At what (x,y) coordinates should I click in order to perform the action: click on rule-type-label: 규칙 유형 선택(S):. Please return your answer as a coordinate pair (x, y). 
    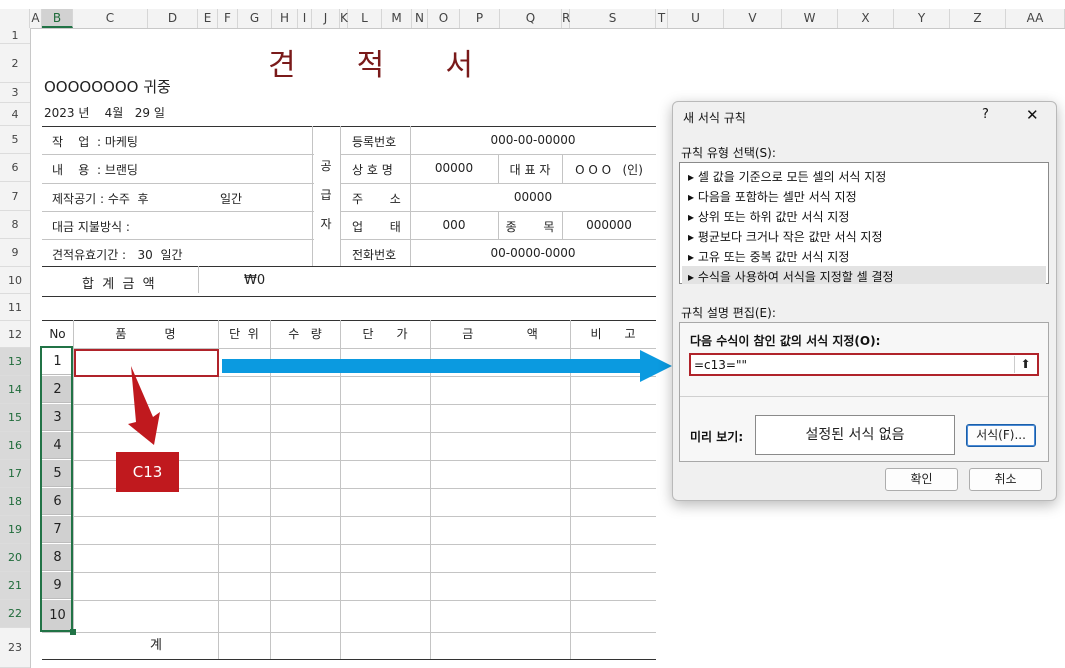
    Looking at the image, I should click on (728, 153).